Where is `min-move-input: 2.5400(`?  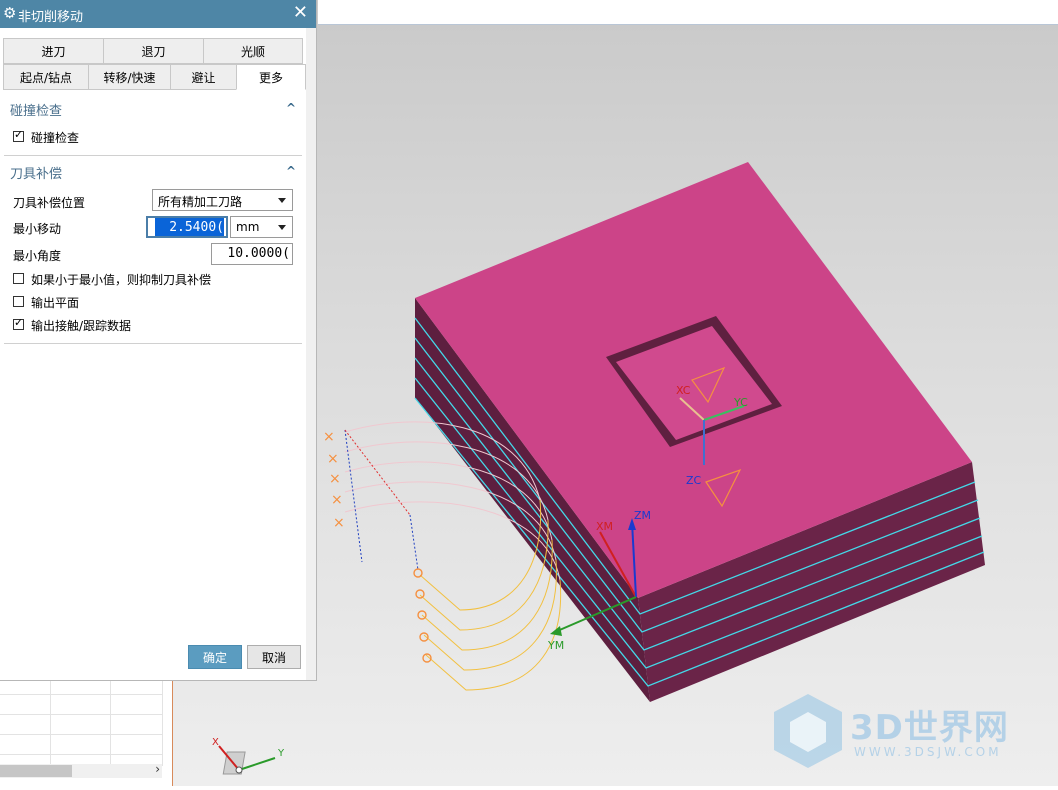 min-move-input: 2.5400( is located at coordinates (187, 227).